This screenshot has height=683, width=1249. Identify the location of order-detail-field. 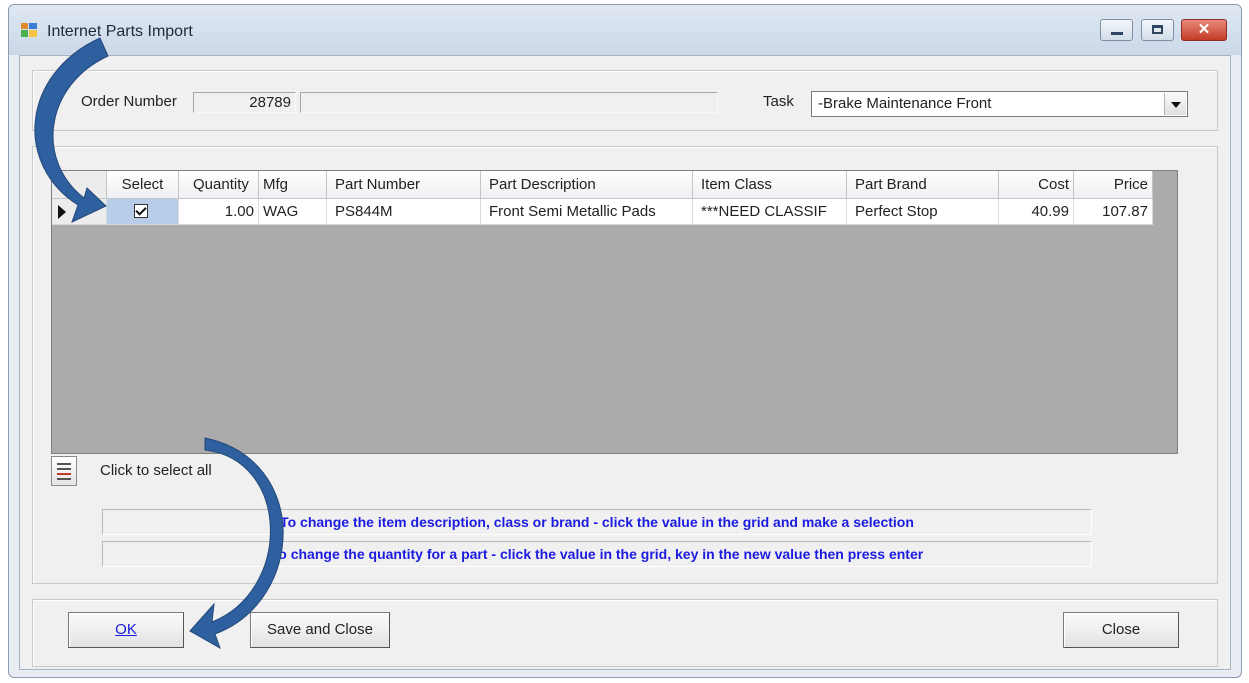
(509, 102).